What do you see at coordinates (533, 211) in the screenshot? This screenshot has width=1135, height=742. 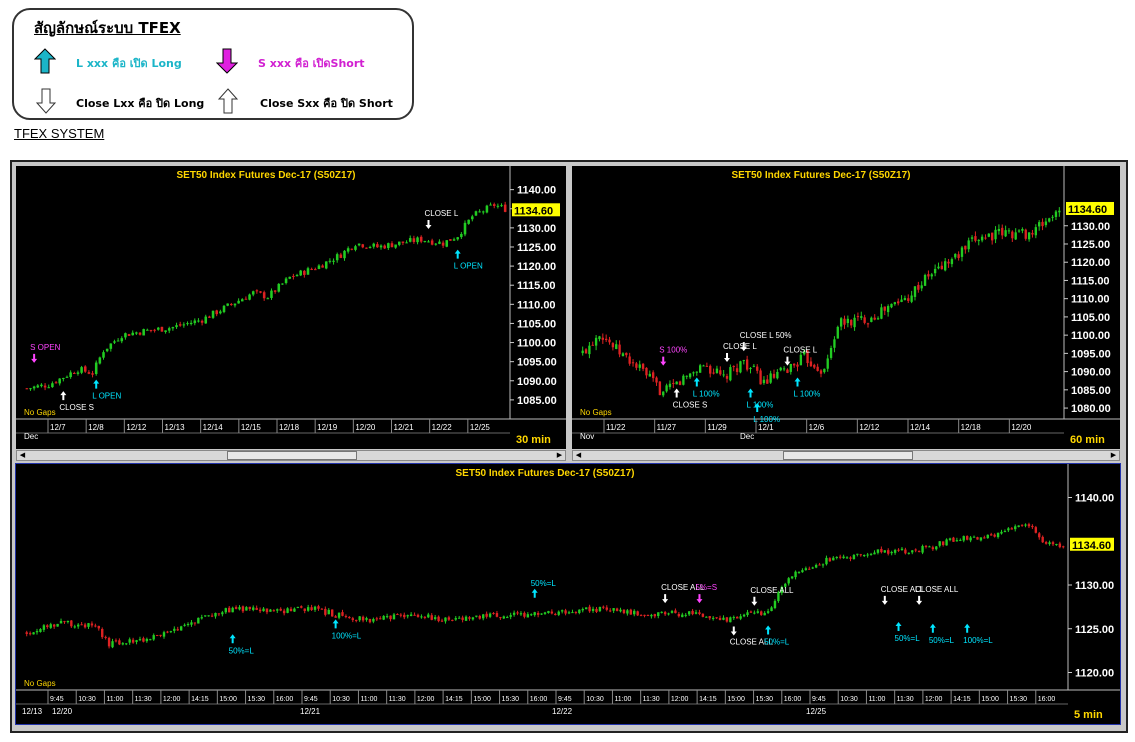 I see `last-price-label: 1134.60` at bounding box center [533, 211].